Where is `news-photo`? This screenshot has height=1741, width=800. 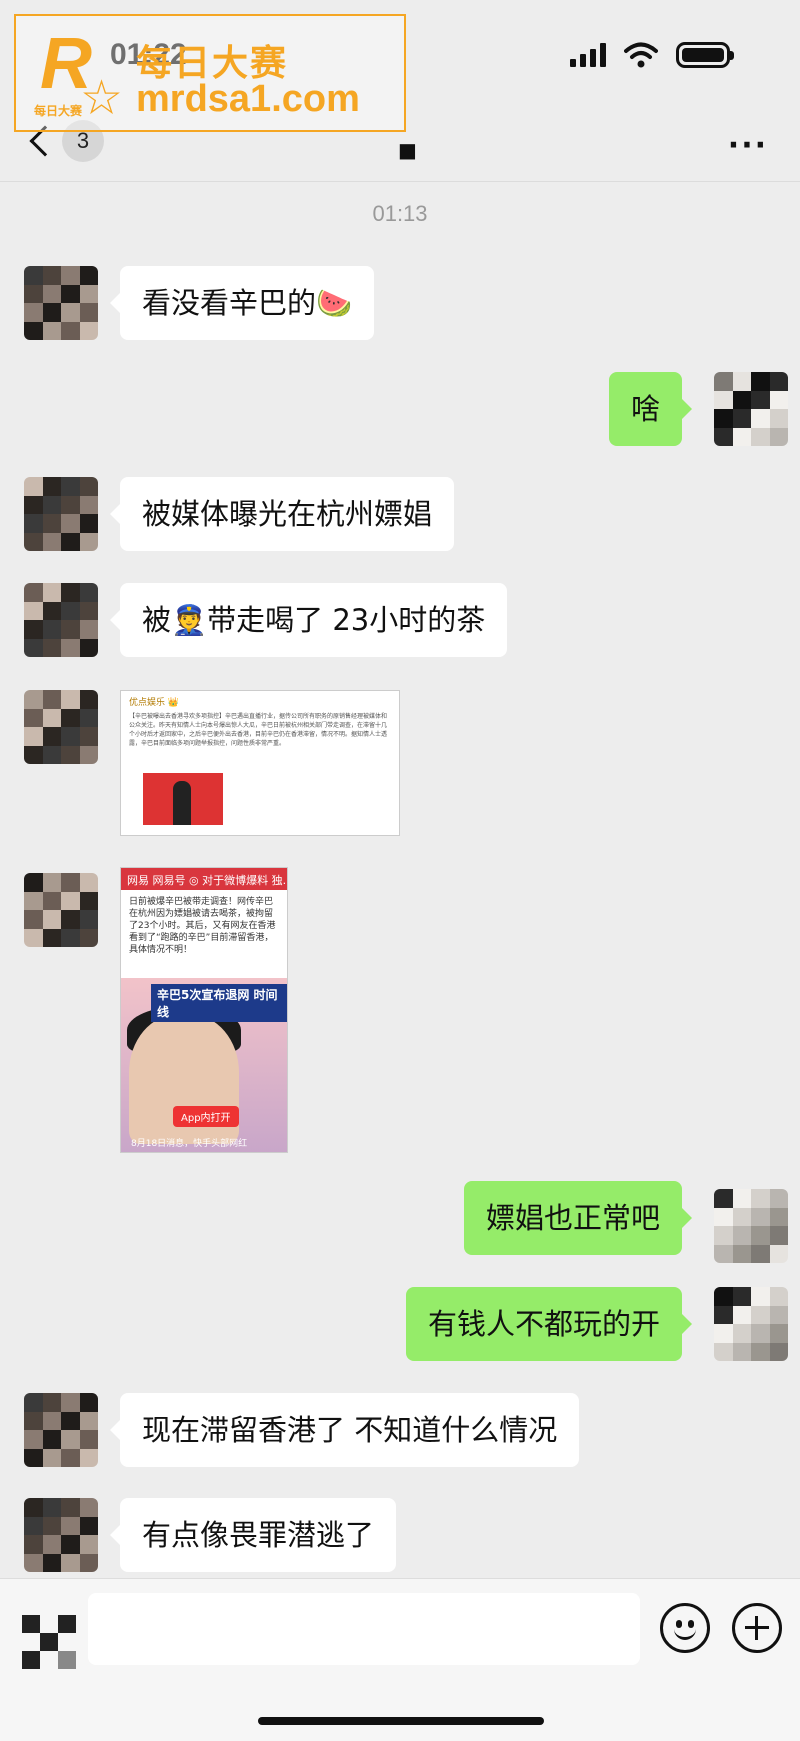
news-photo is located at coordinates (183, 799).